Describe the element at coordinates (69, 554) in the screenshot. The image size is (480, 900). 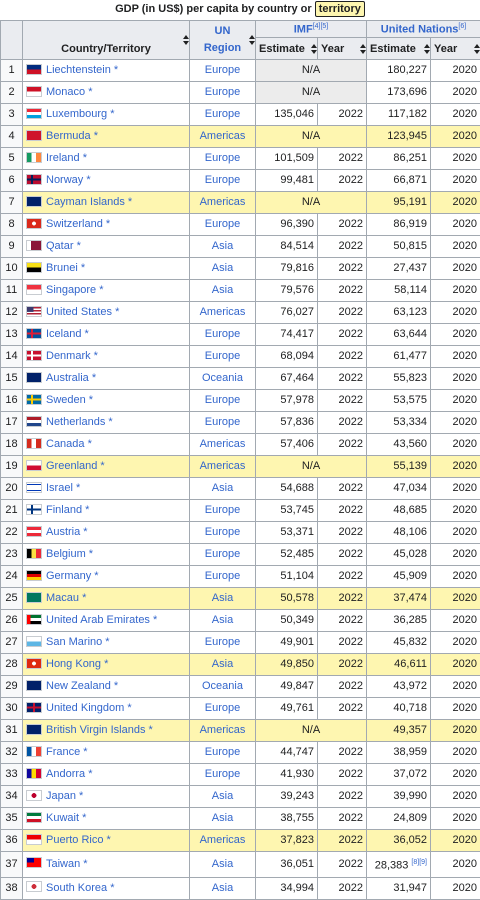
I see `country-link: Belgium *` at that location.